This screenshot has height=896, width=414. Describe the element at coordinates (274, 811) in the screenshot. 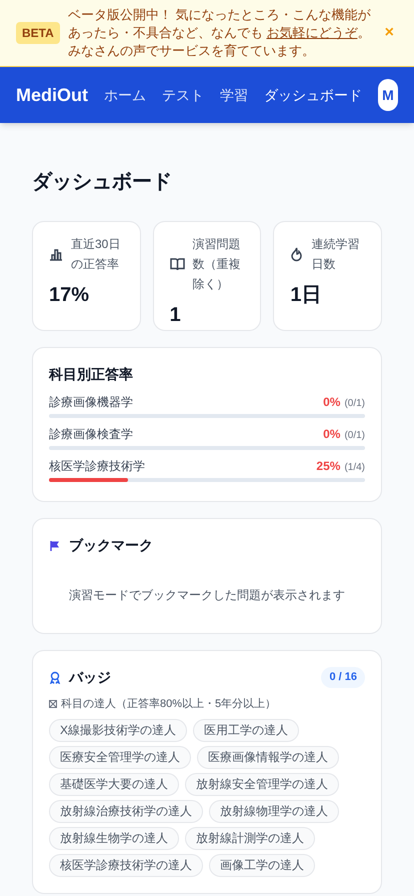

I see `badge-chip: 放射線物理学の達人` at that location.